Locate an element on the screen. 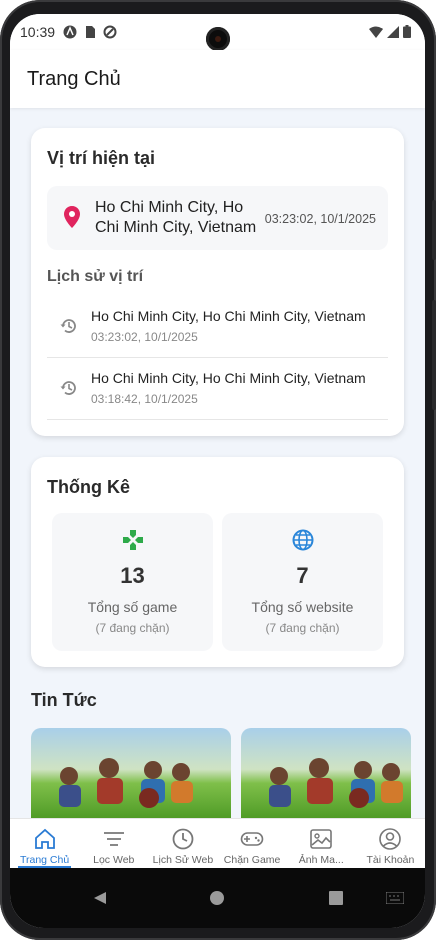 This screenshot has width=436, height=940. battery-icon is located at coordinates (407, 31).